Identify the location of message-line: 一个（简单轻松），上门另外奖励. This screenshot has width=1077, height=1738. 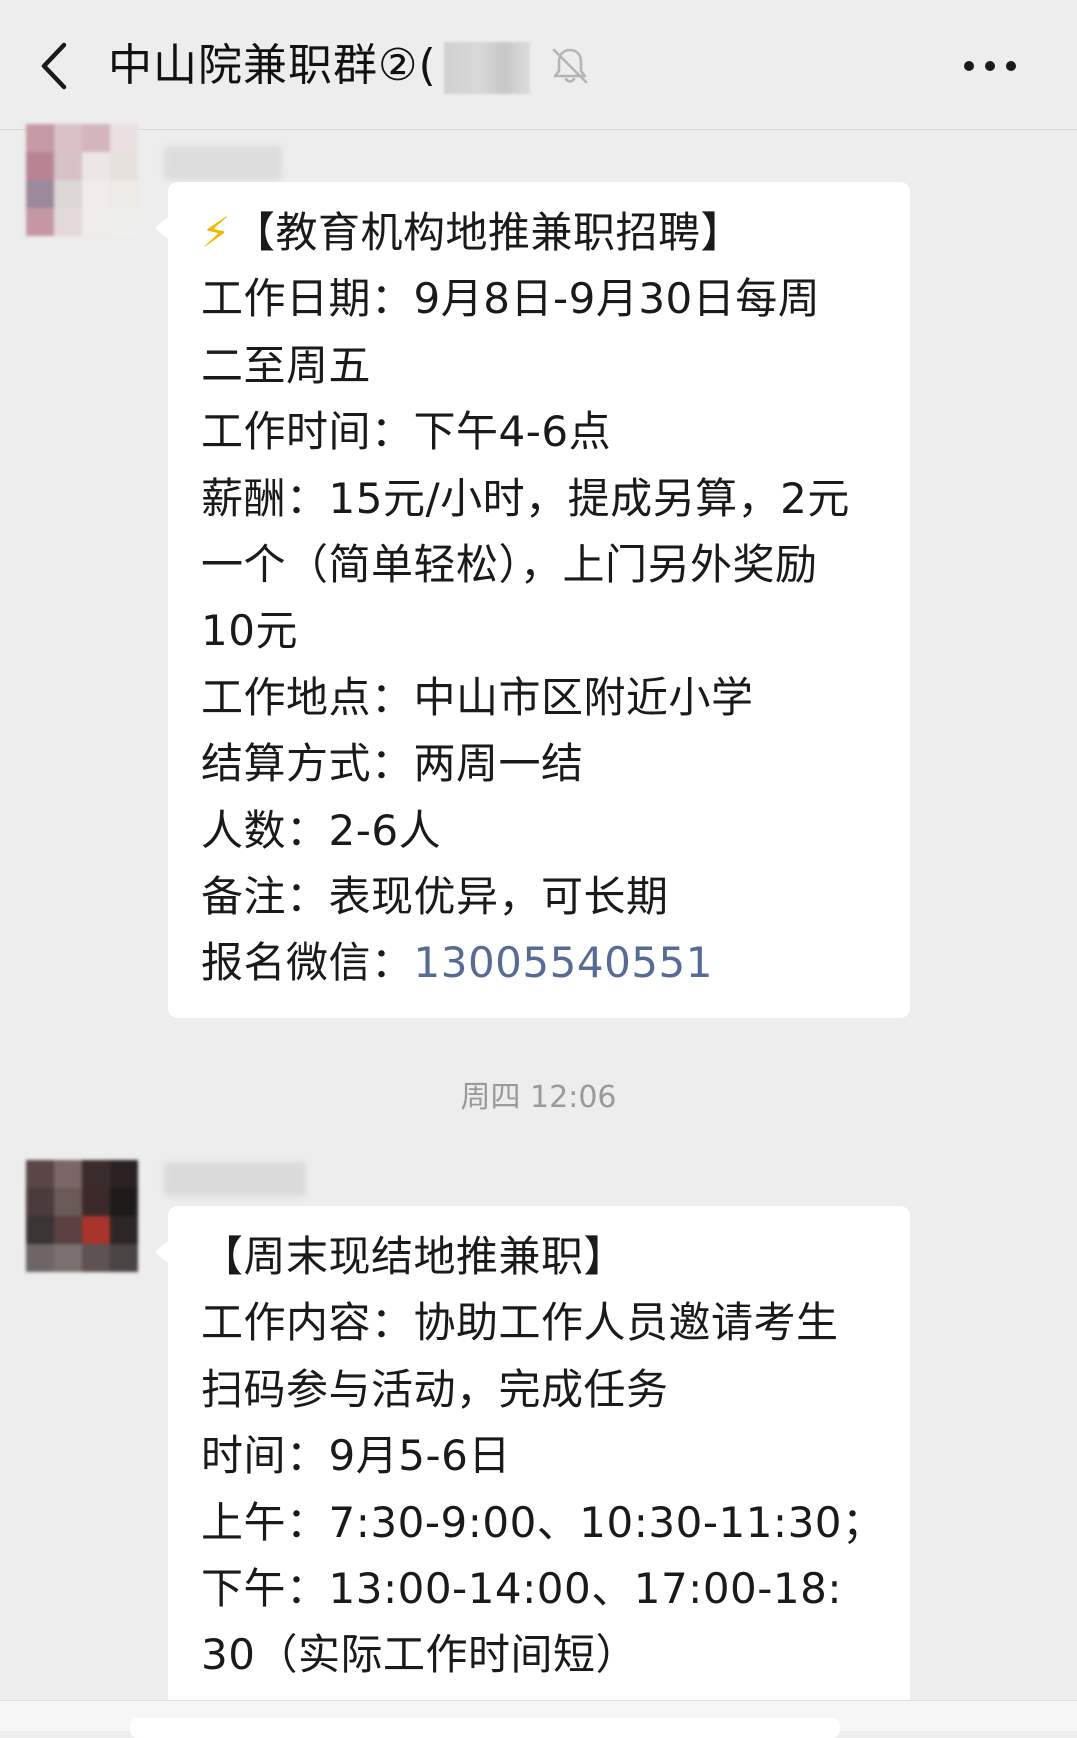
(509, 565).